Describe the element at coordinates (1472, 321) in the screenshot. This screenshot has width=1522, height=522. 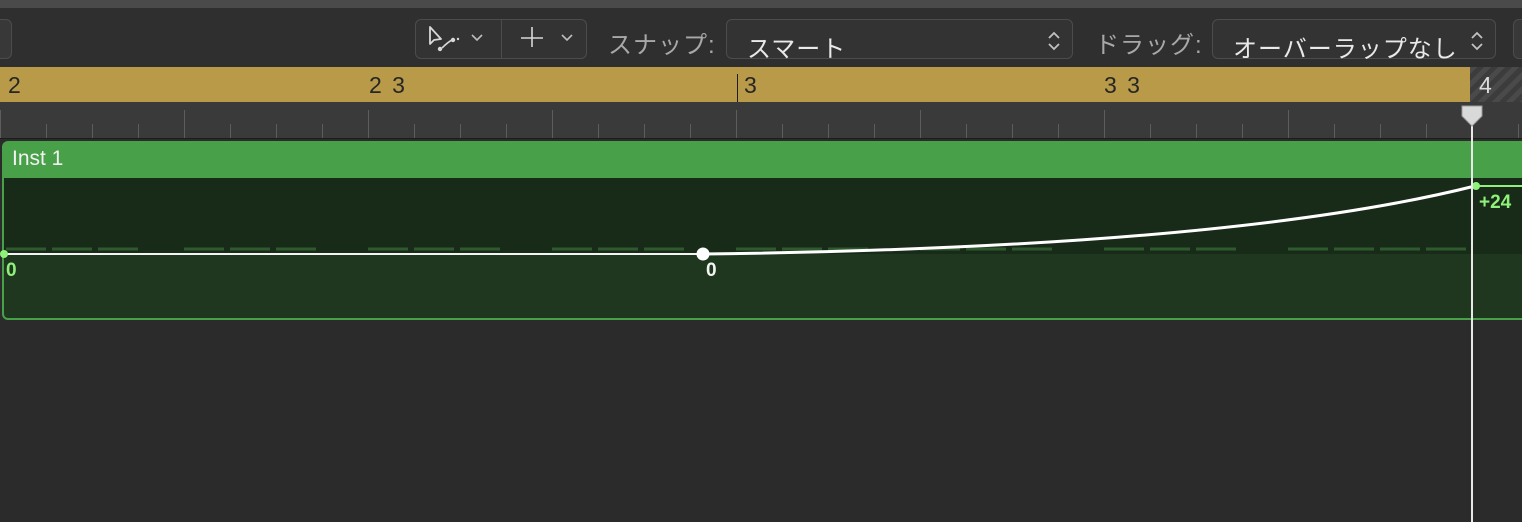
I see `playhead-line` at that location.